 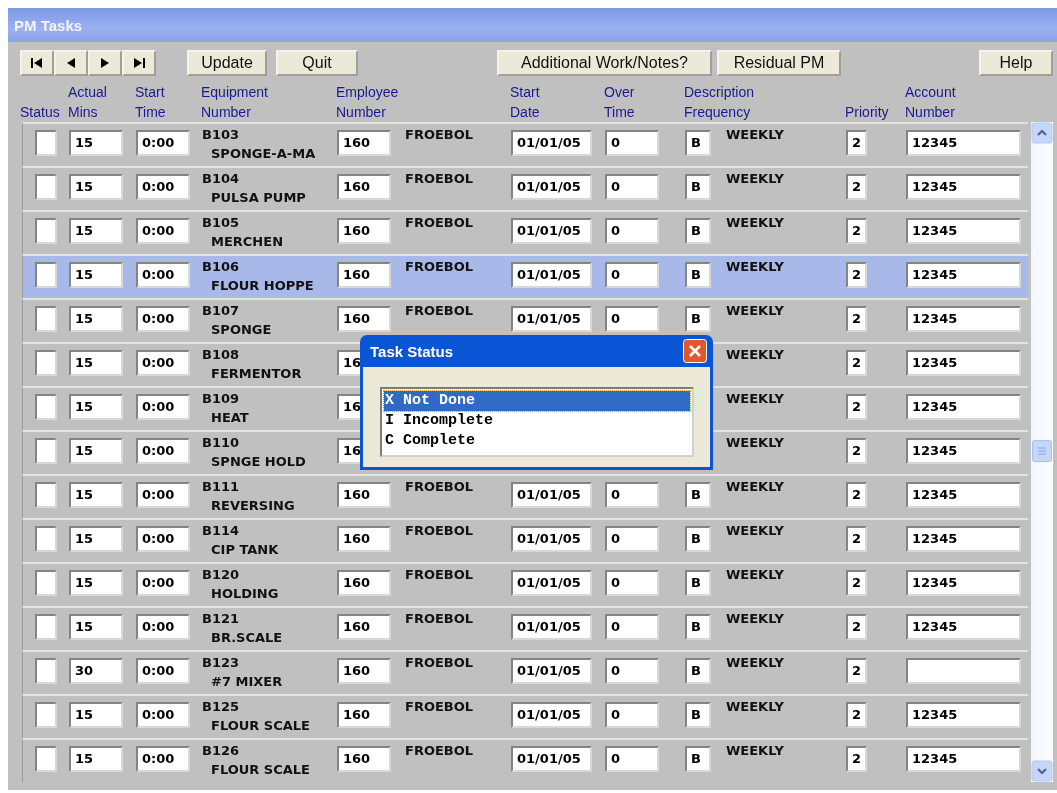 What do you see at coordinates (257, 374) in the screenshot?
I see `equipment-description: FERMENTOR` at bounding box center [257, 374].